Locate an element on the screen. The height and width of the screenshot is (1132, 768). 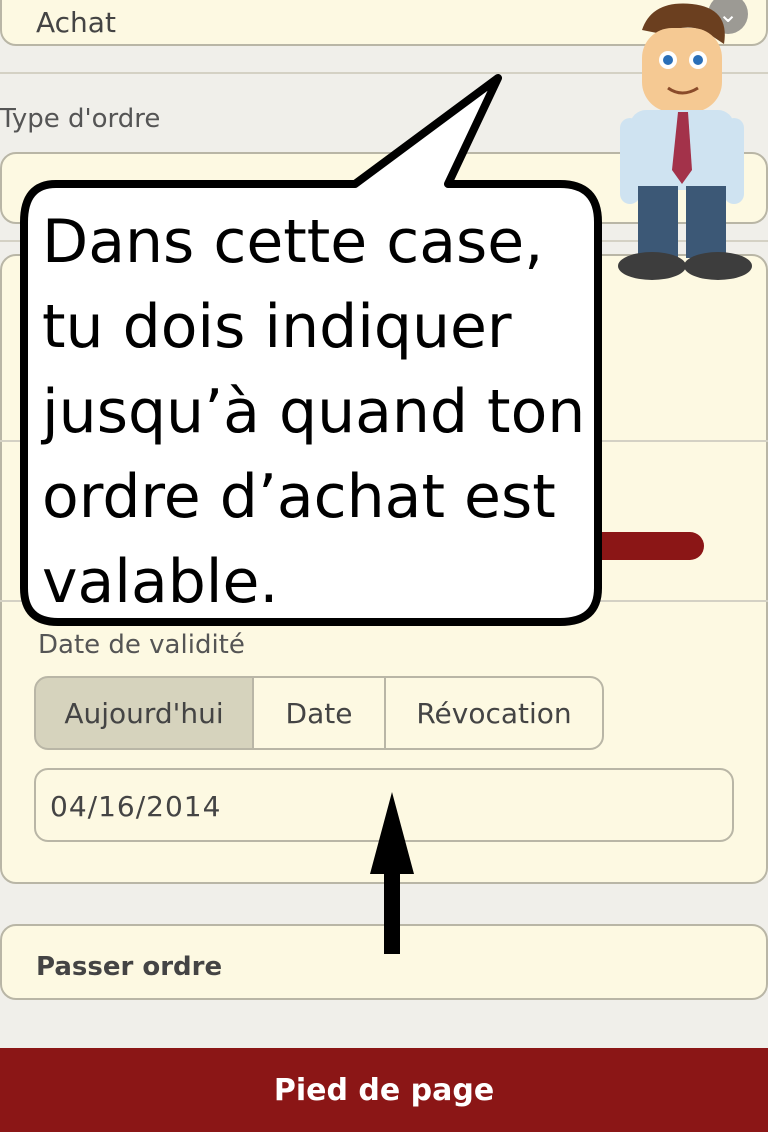
tab-today: Aujourd'hui is located at coordinates (144, 713).